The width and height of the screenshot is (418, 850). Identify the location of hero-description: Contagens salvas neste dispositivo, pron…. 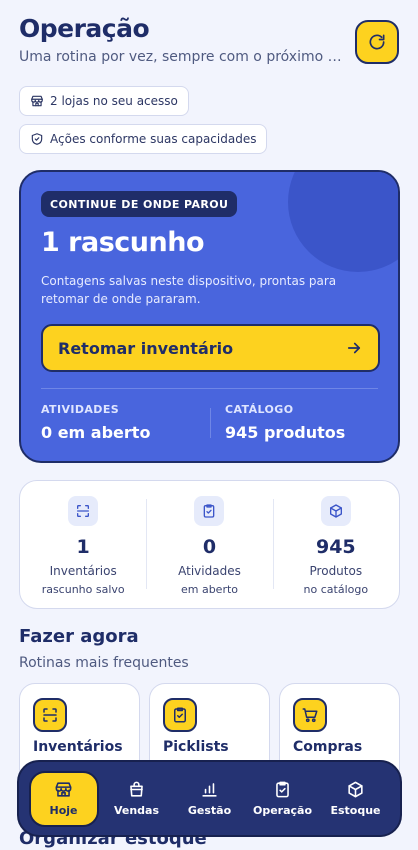
(189, 290).